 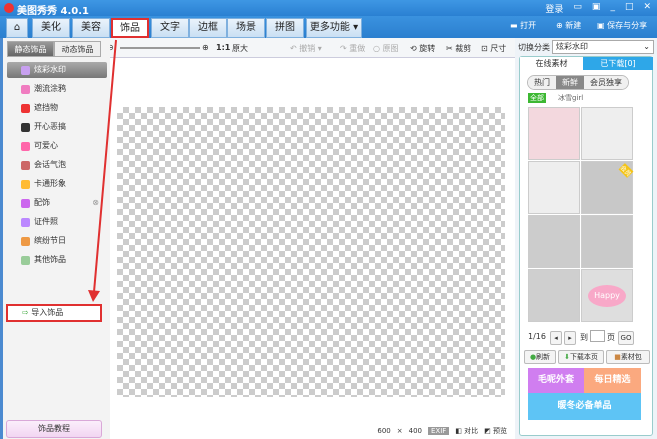 What do you see at coordinates (495, 431) in the screenshot?
I see `preview-button: ◩ 预览` at bounding box center [495, 431].